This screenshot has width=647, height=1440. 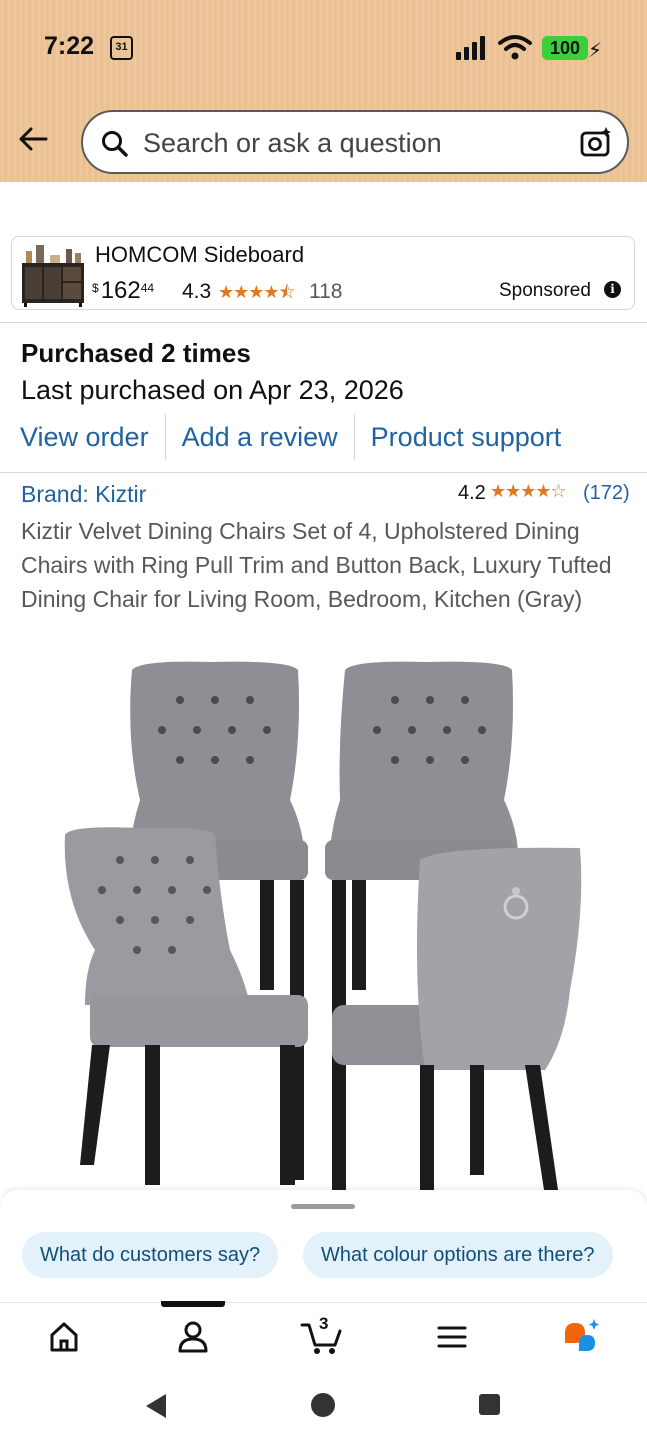 What do you see at coordinates (292, 143) in the screenshot?
I see `search-input: Search or ask a question` at bounding box center [292, 143].